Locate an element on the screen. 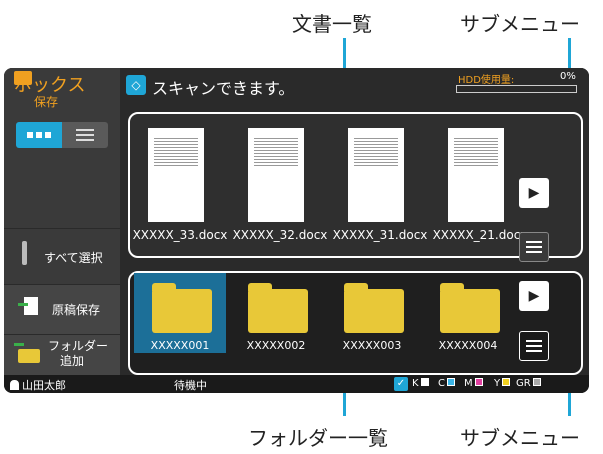 This screenshot has height=454, width=603. add-folder-button: フォルダー 追加 is located at coordinates (62, 354).